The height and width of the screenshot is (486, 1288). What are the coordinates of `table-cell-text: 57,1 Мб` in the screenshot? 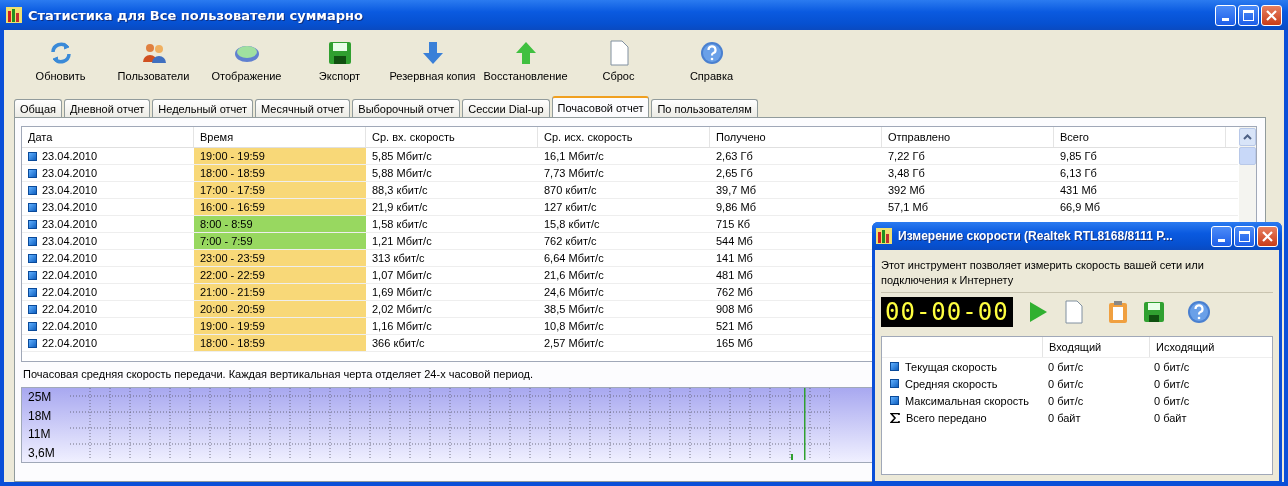 It's located at (908, 207).